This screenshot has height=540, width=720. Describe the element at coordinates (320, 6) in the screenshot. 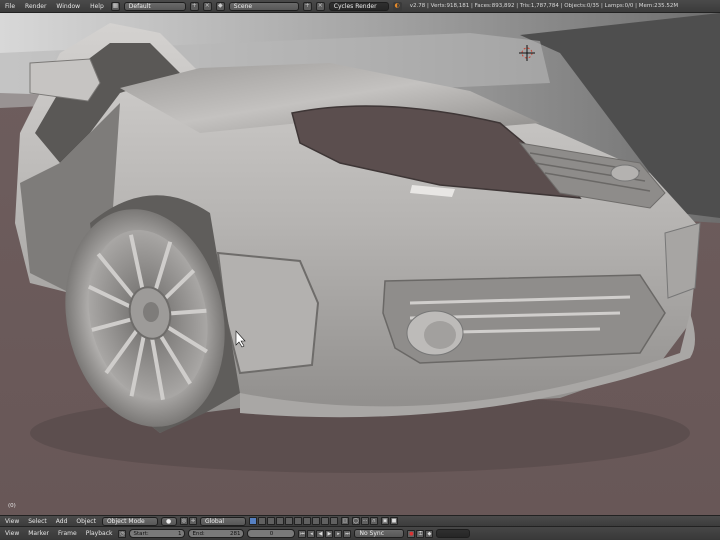

I see `remove-scene-icon: ×` at that location.